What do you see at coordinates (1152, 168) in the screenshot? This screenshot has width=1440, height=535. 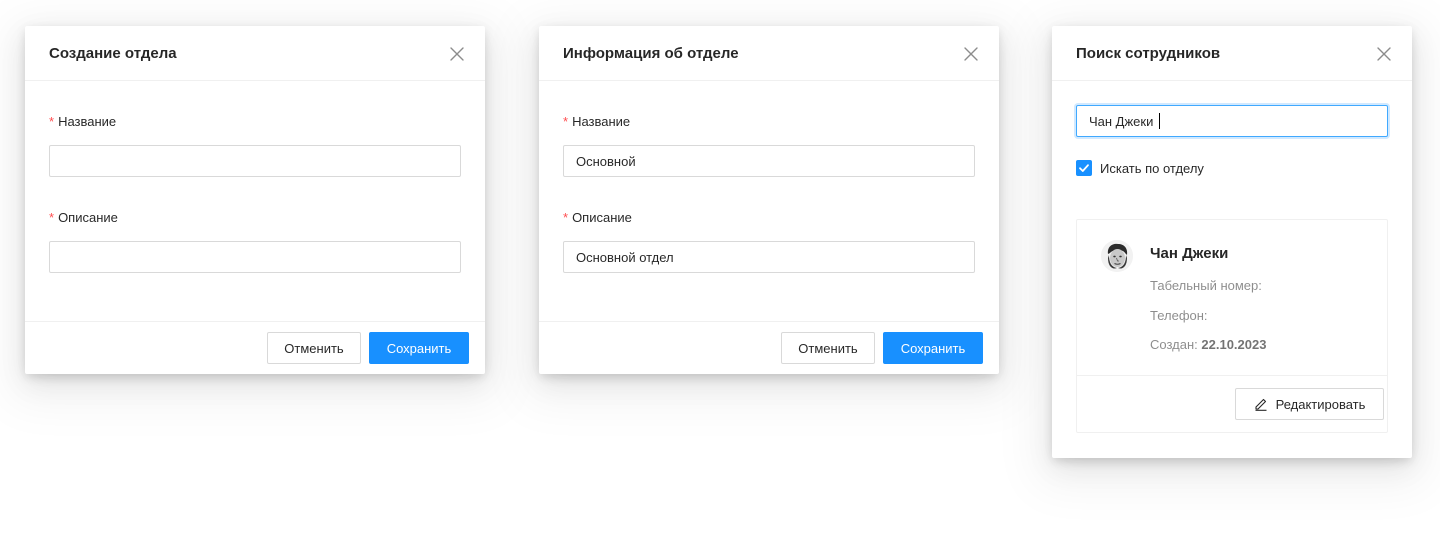 I see `checkbox-label: Искать по отделу` at bounding box center [1152, 168].